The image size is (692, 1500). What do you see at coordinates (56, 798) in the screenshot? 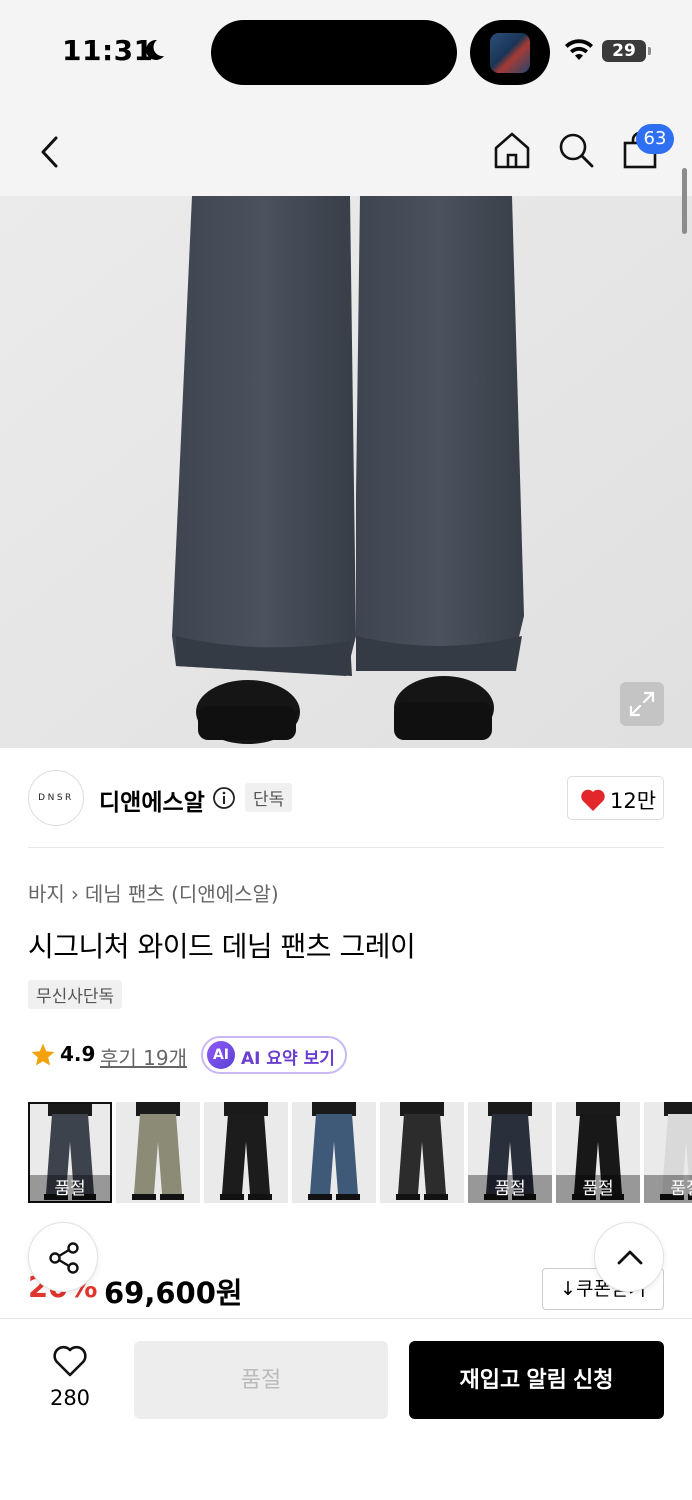
I see `brand-logo: DNSR` at bounding box center [56, 798].